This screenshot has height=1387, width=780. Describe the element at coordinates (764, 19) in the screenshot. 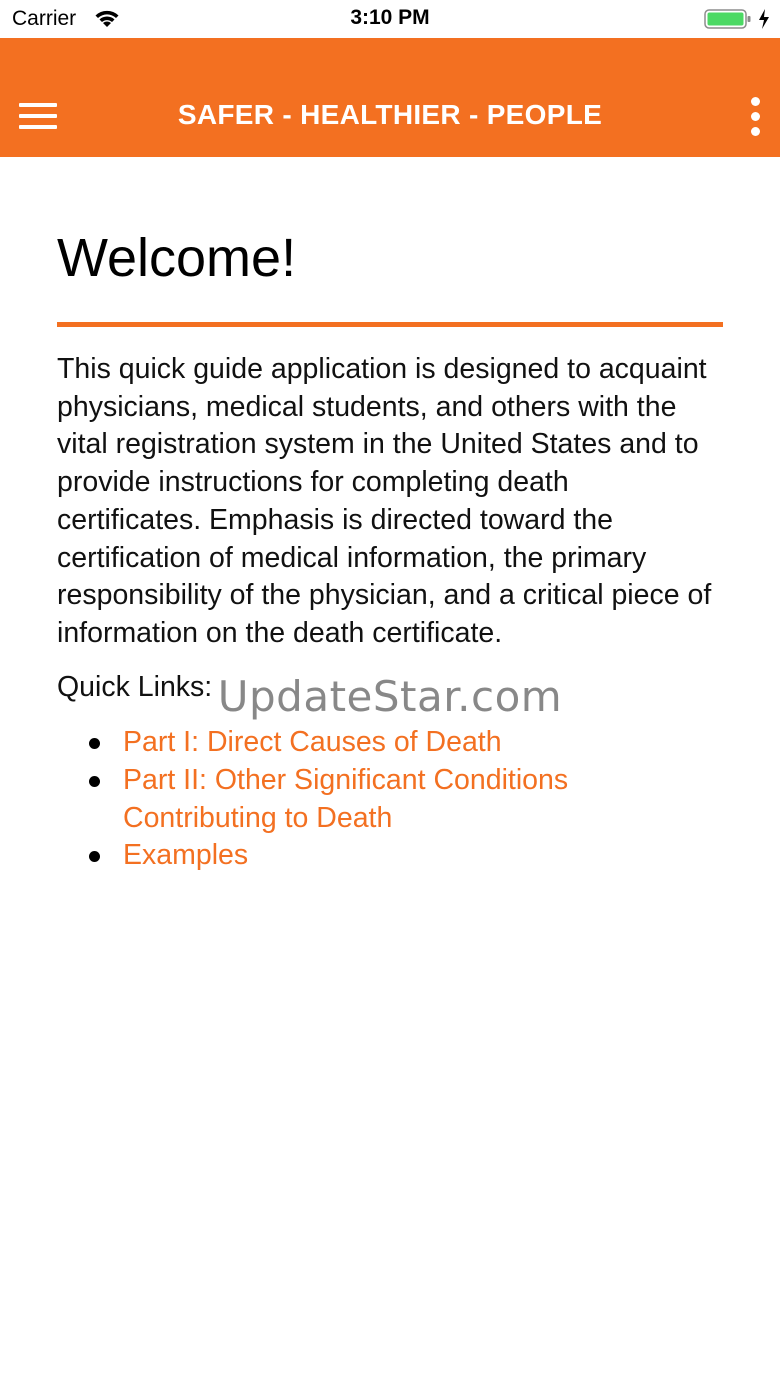

I see `charging-icon` at that location.